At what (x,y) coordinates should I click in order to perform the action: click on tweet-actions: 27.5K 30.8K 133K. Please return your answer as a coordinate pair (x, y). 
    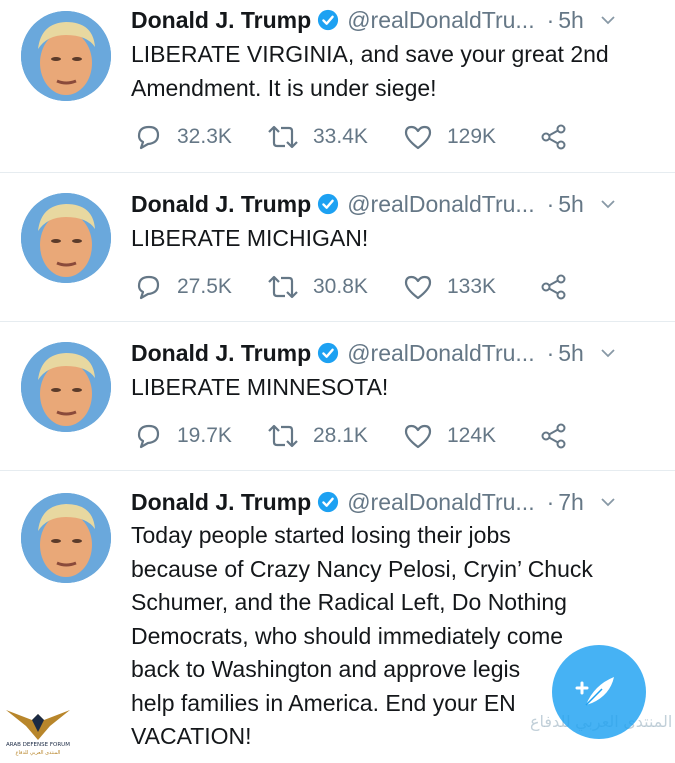
    Looking at the image, I should click on (358, 287).